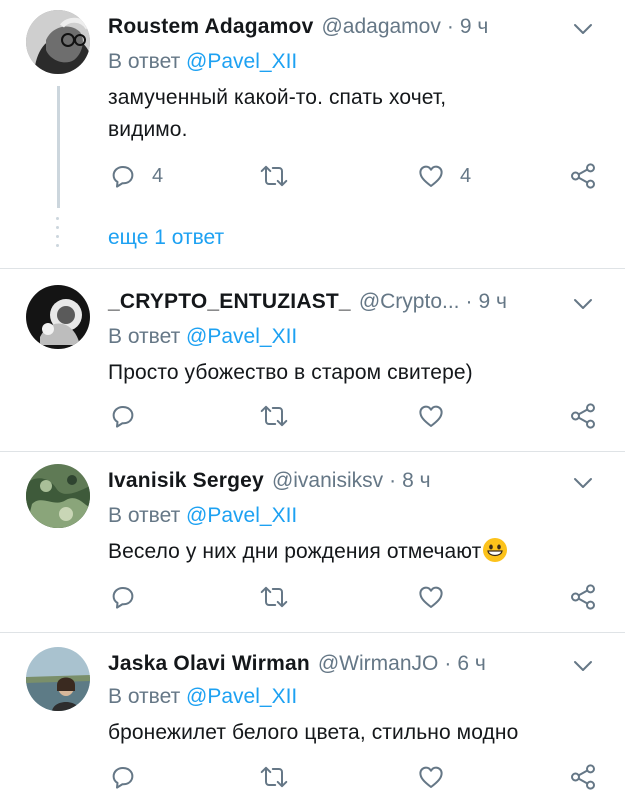  Describe the element at coordinates (416, 481) in the screenshot. I see `timestamp: 8 ч` at that location.